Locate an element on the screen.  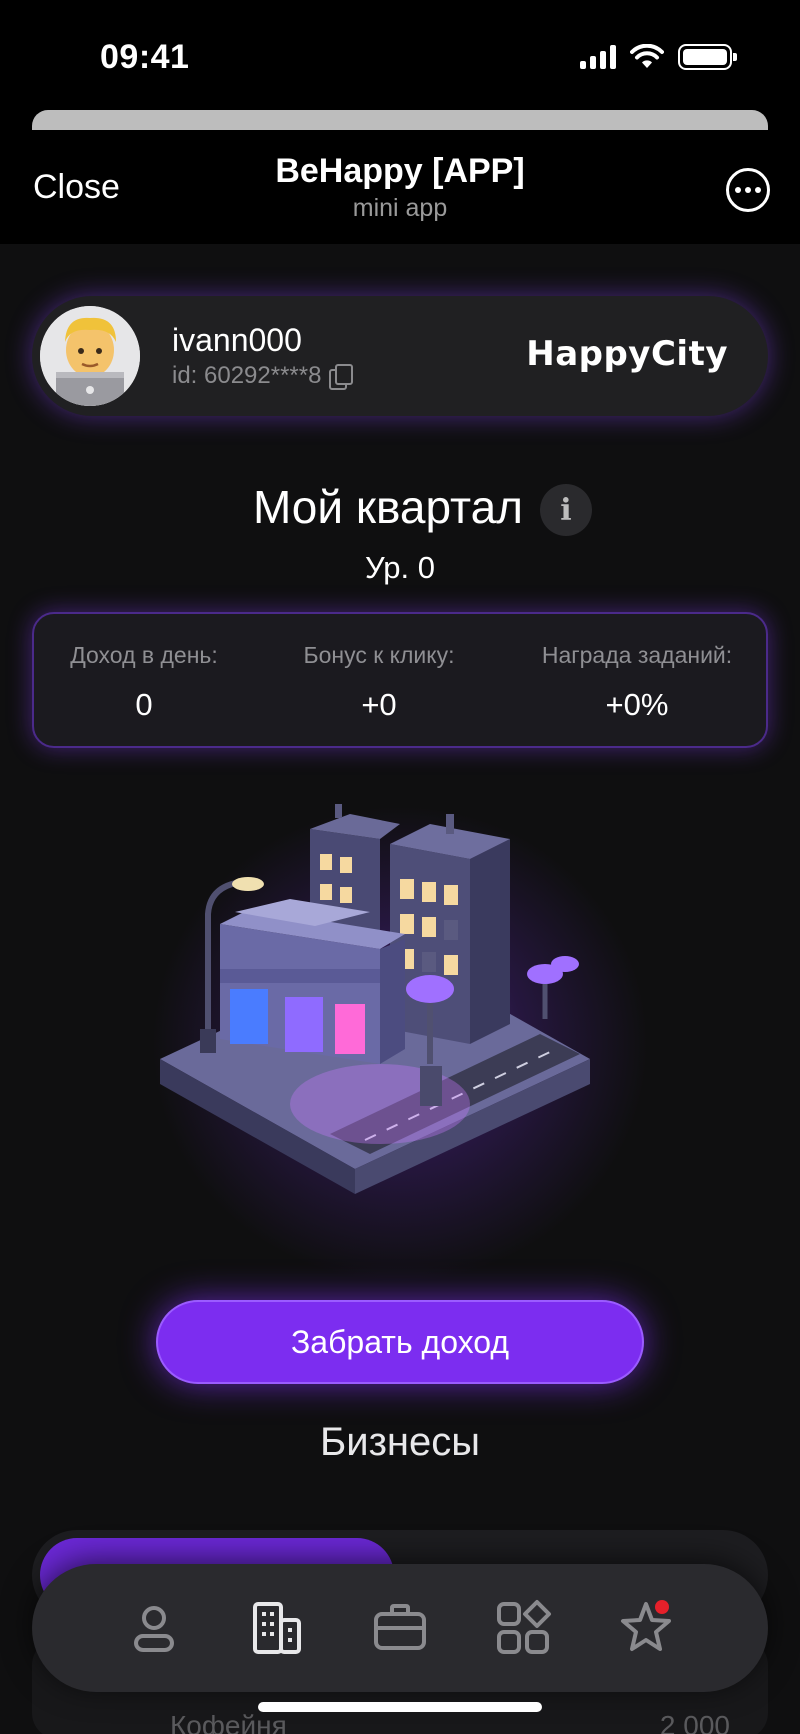
stat-label: Награда заданий: is located at coordinates (637, 655).